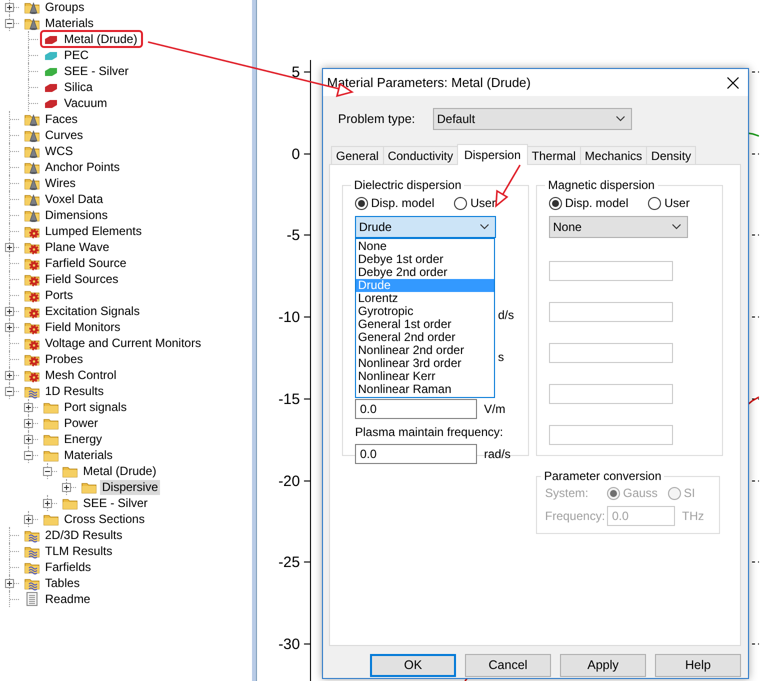  What do you see at coordinates (78, 551) in the screenshot?
I see `tree-item: TLM Results` at bounding box center [78, 551].